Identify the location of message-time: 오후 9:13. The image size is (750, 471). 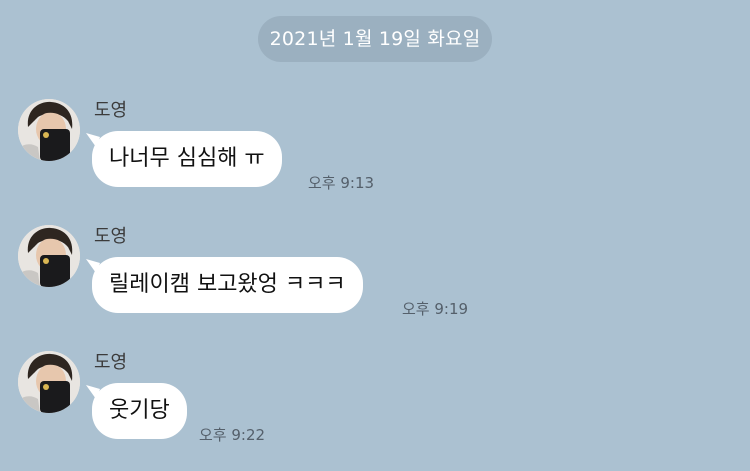
(341, 183).